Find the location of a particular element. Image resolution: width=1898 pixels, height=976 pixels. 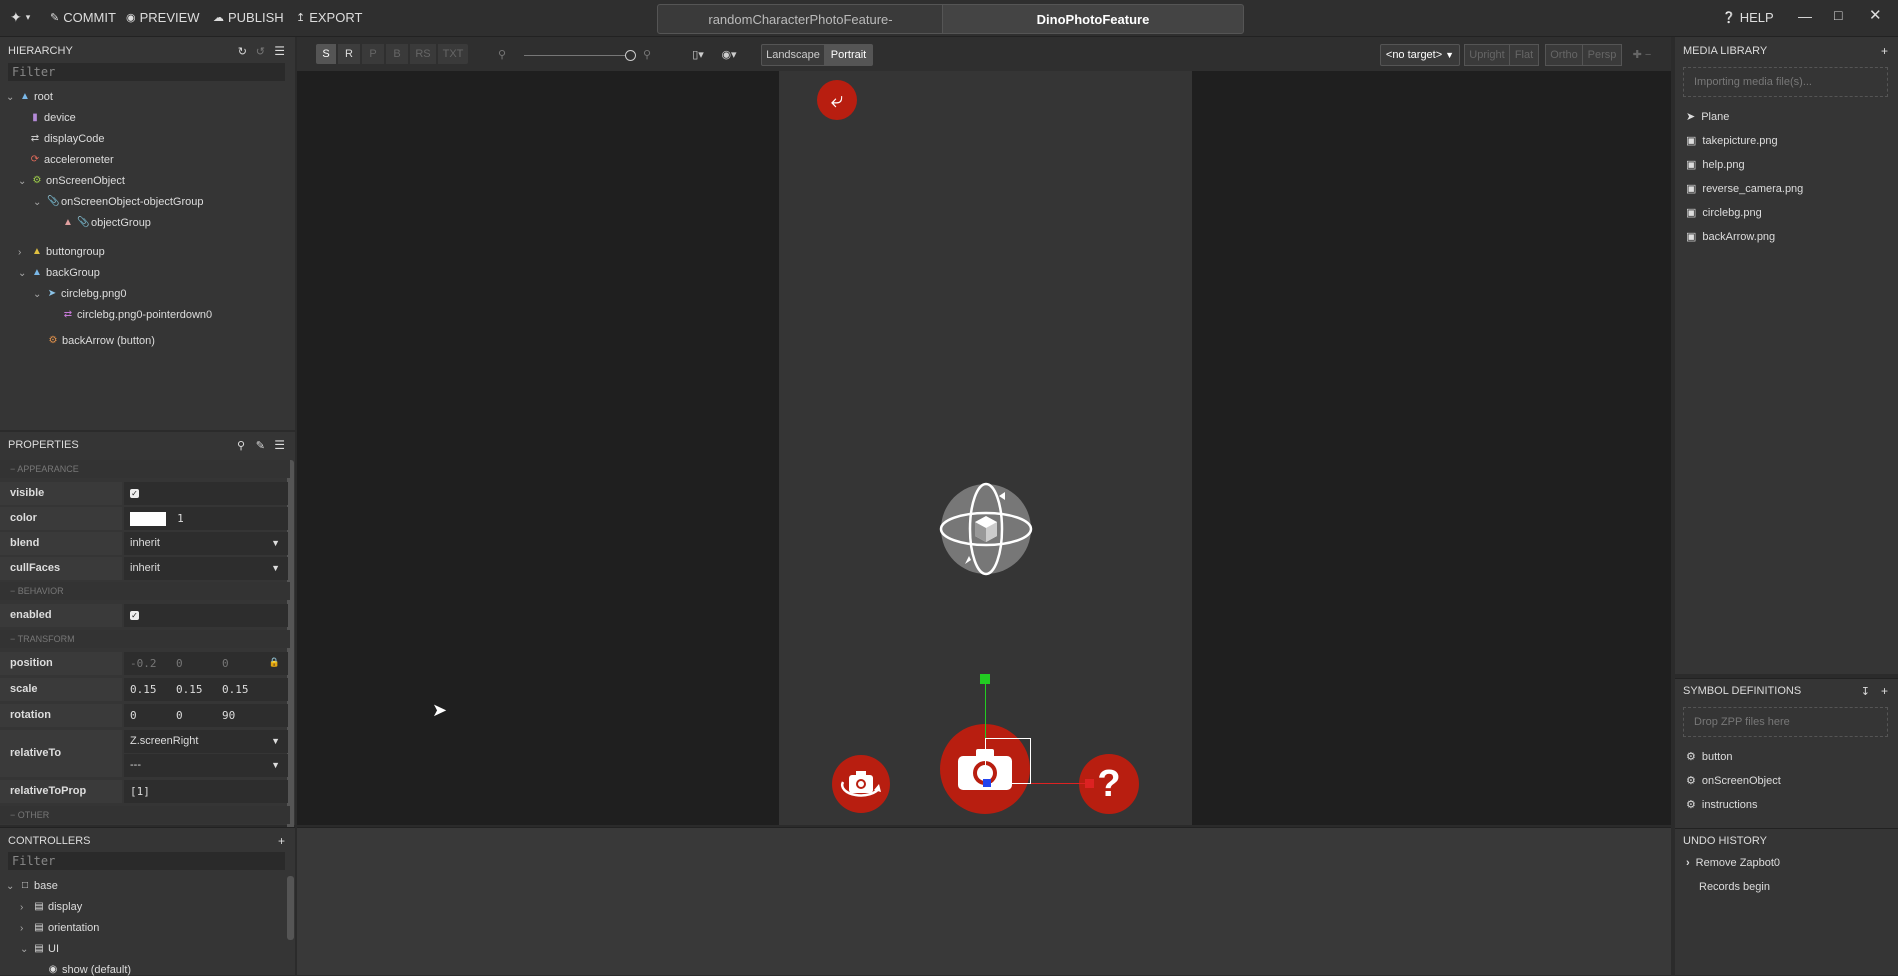

rotation-x-input: 0 is located at coordinates (133, 715).